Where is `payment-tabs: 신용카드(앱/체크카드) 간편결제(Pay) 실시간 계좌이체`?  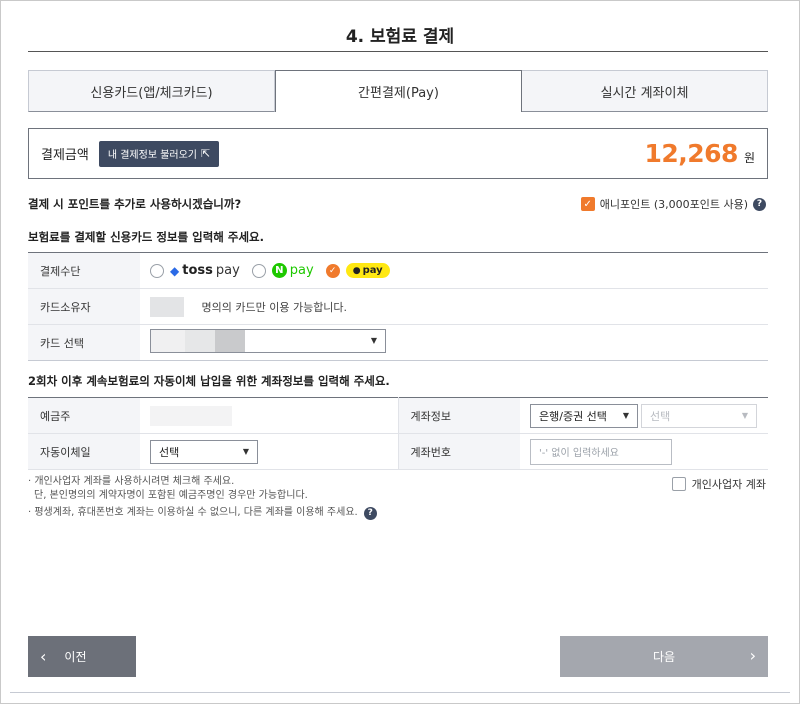
payment-tabs: 신용카드(앱/체크카드) 간편결제(Pay) 실시간 계좌이체 is located at coordinates (398, 91).